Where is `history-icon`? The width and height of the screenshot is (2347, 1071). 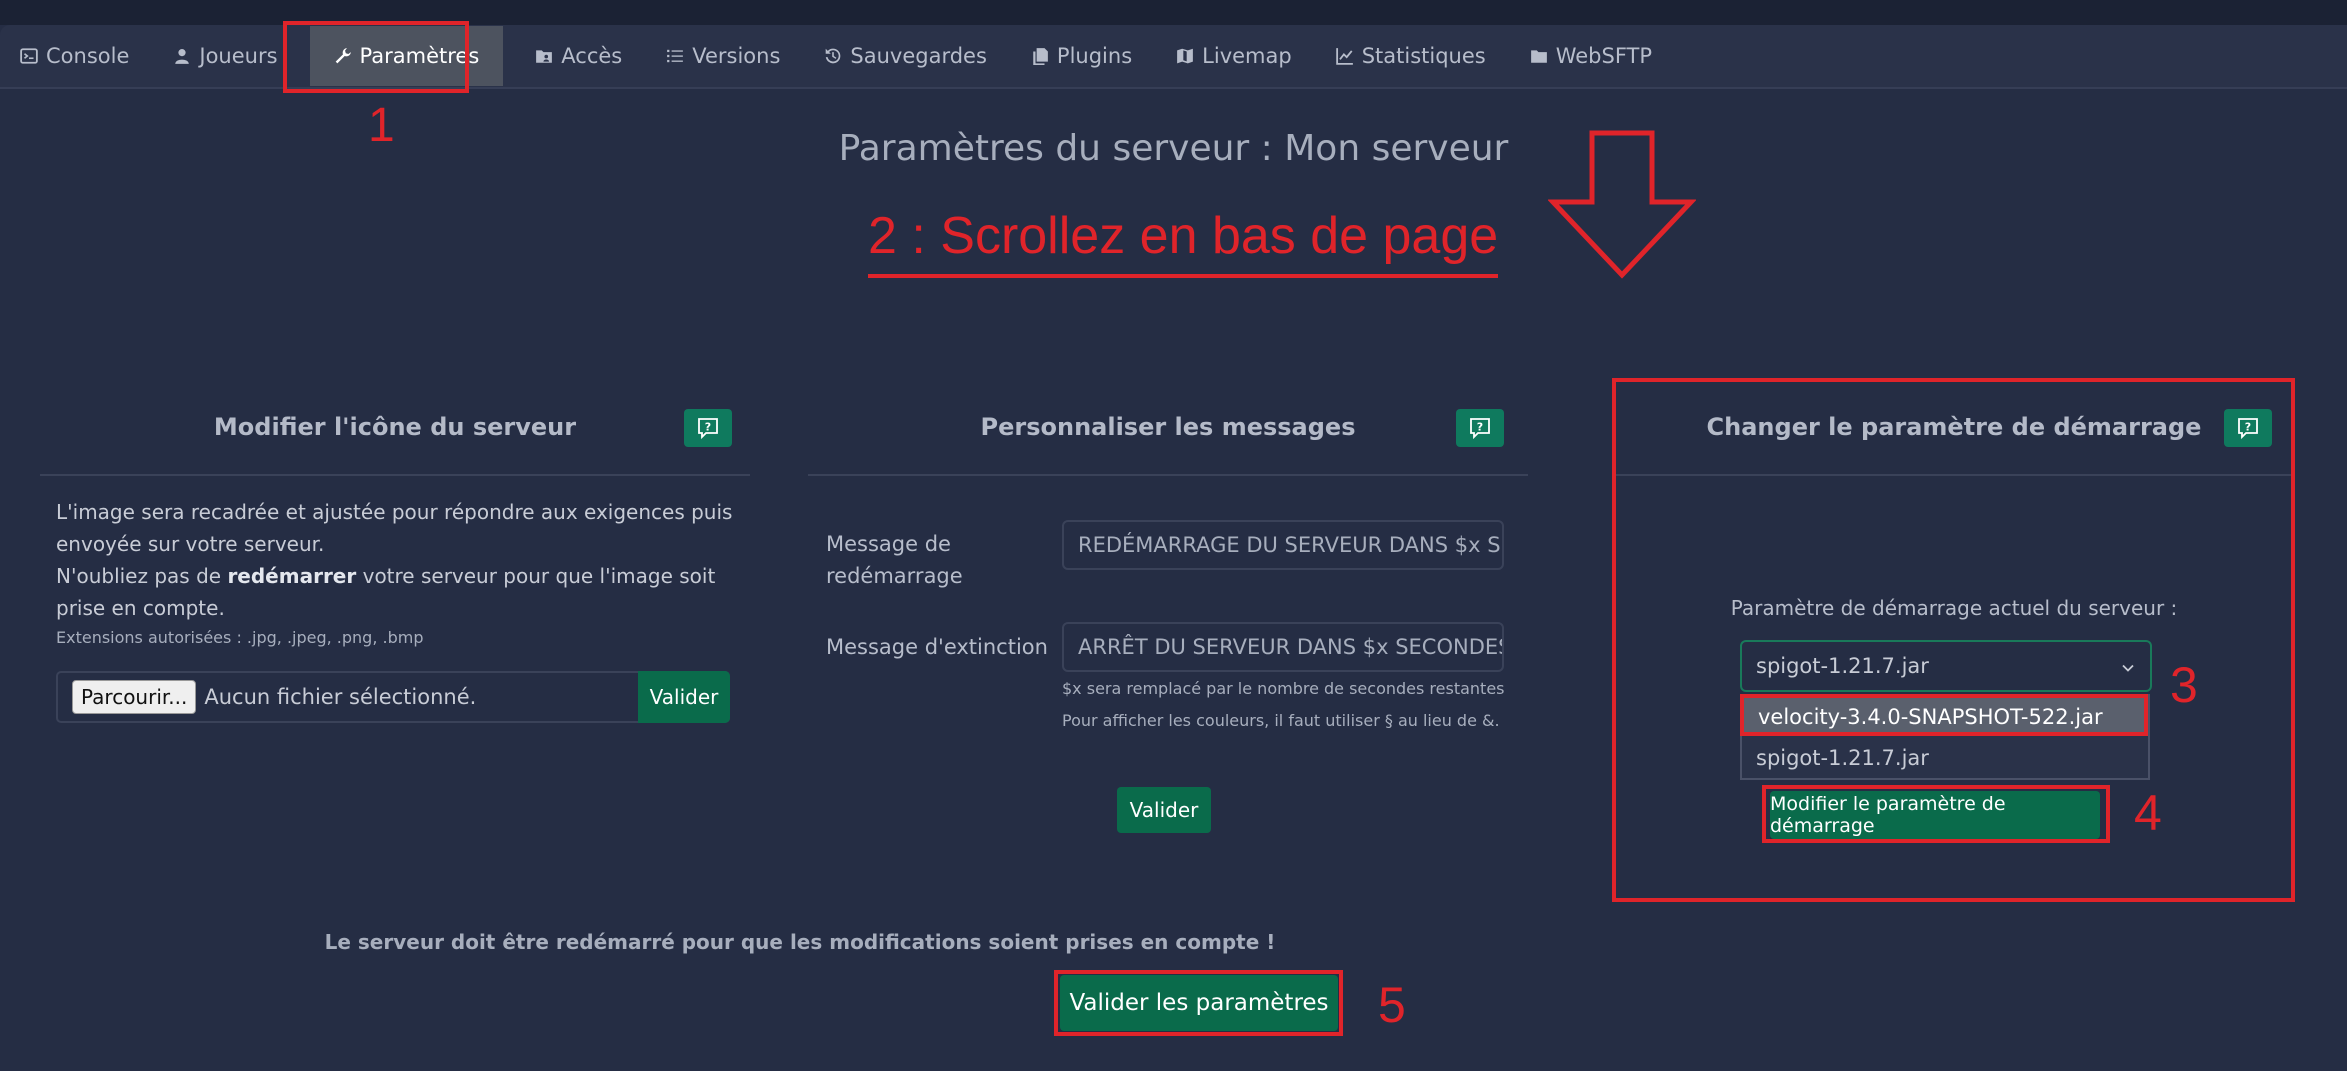 history-icon is located at coordinates (833, 56).